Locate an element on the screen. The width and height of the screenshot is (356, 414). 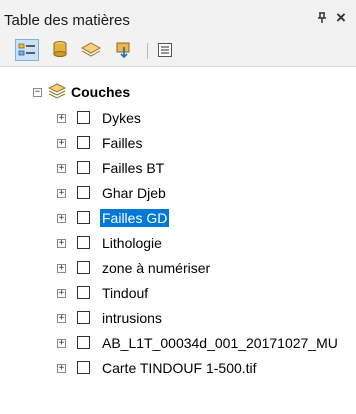
layer-label: Lithologie is located at coordinates (132, 243).